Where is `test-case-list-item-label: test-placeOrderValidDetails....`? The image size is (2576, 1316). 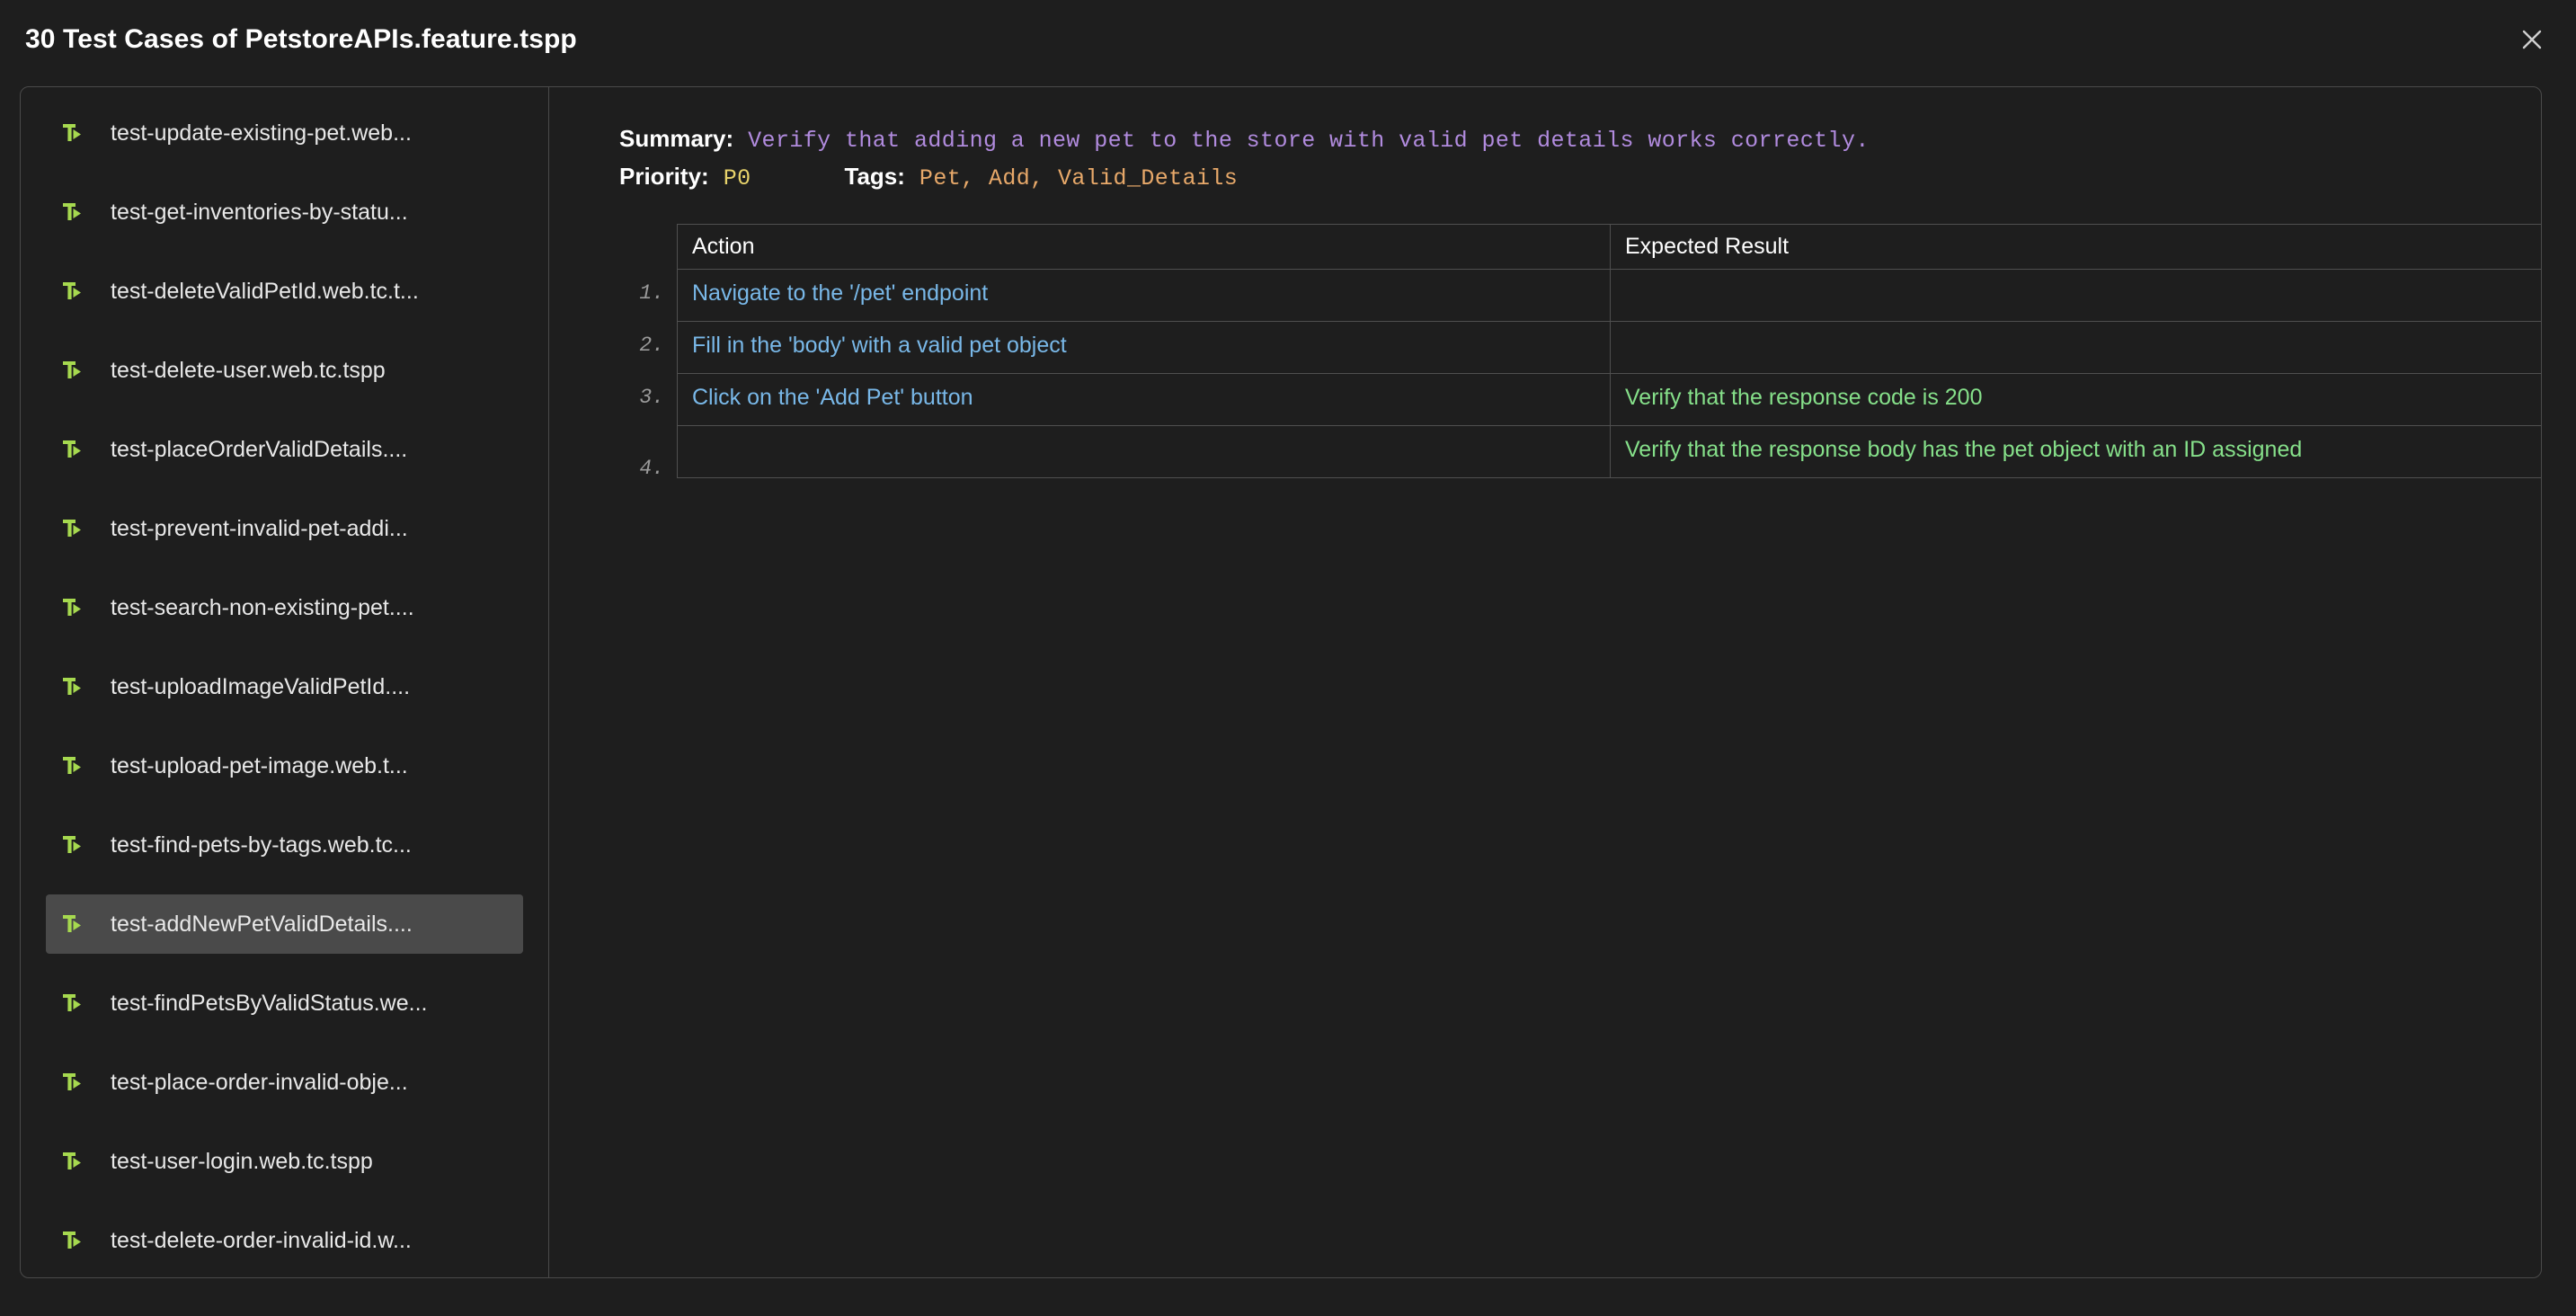 test-case-list-item-label: test-placeOrderValidDetails.... is located at coordinates (259, 449).